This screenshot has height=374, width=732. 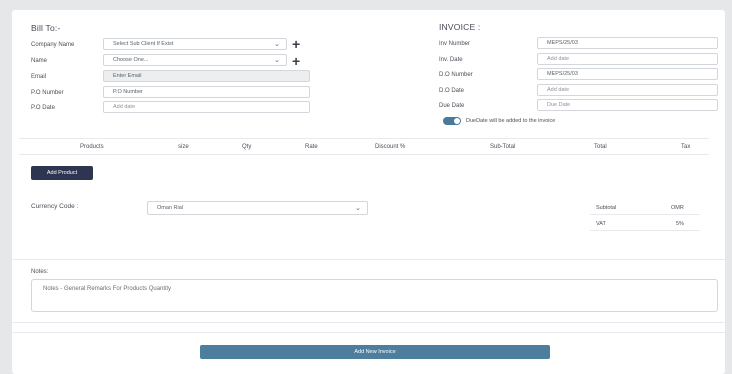 What do you see at coordinates (627, 43) in the screenshot?
I see `inv-number-field: MEPS/25/03` at bounding box center [627, 43].